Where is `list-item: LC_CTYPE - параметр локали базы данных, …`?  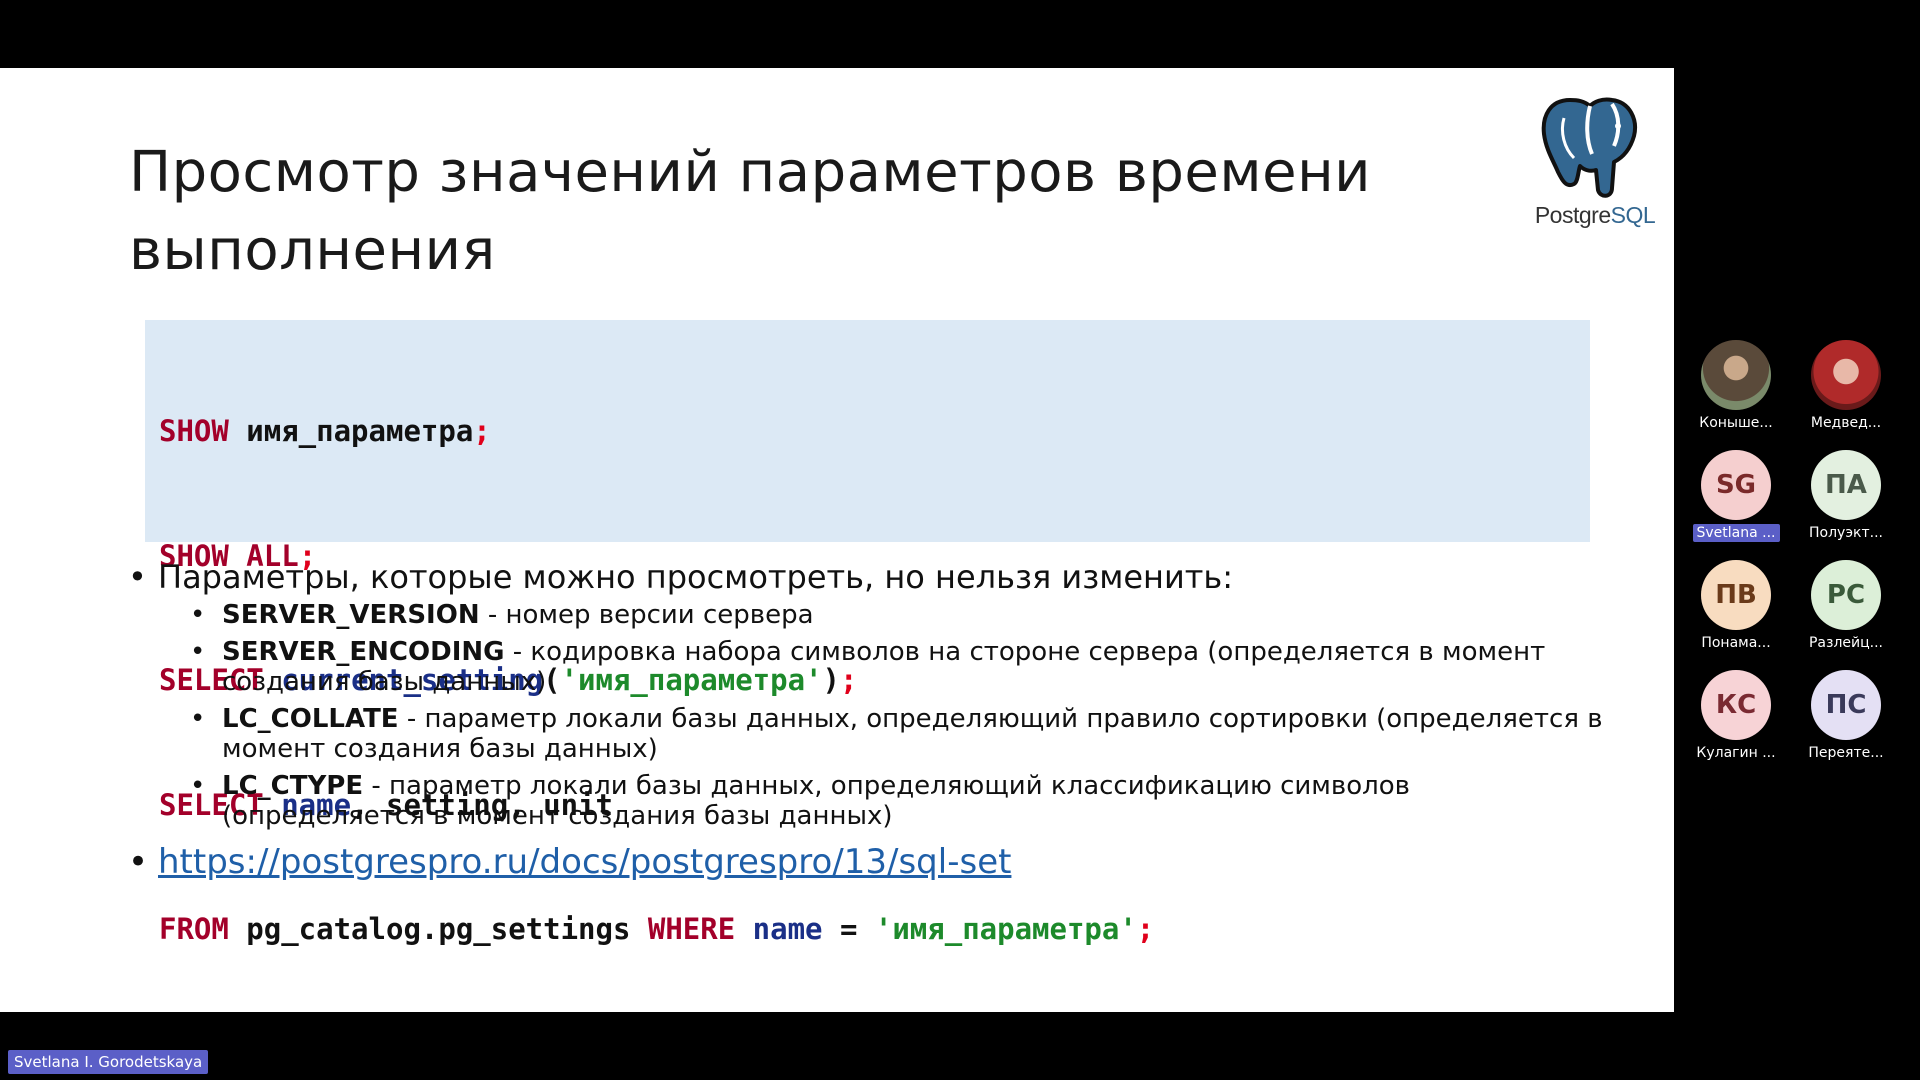 list-item: LC_CTYPE - параметр локали базы данных, … is located at coordinates (868, 801).